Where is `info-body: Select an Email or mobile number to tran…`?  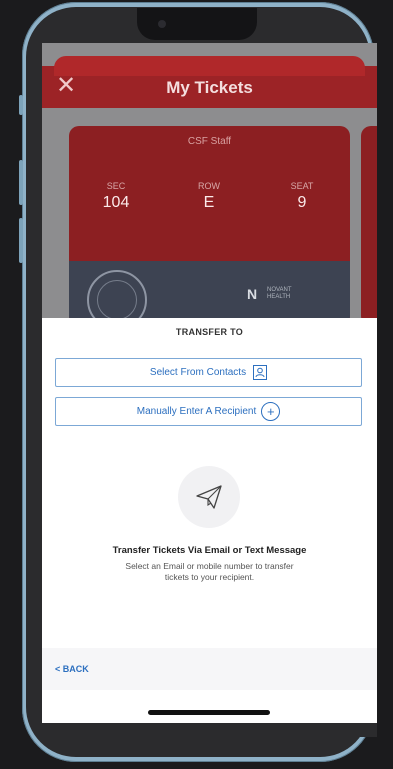
info-body: Select an Email or mobile number to tran… is located at coordinates (209, 571).